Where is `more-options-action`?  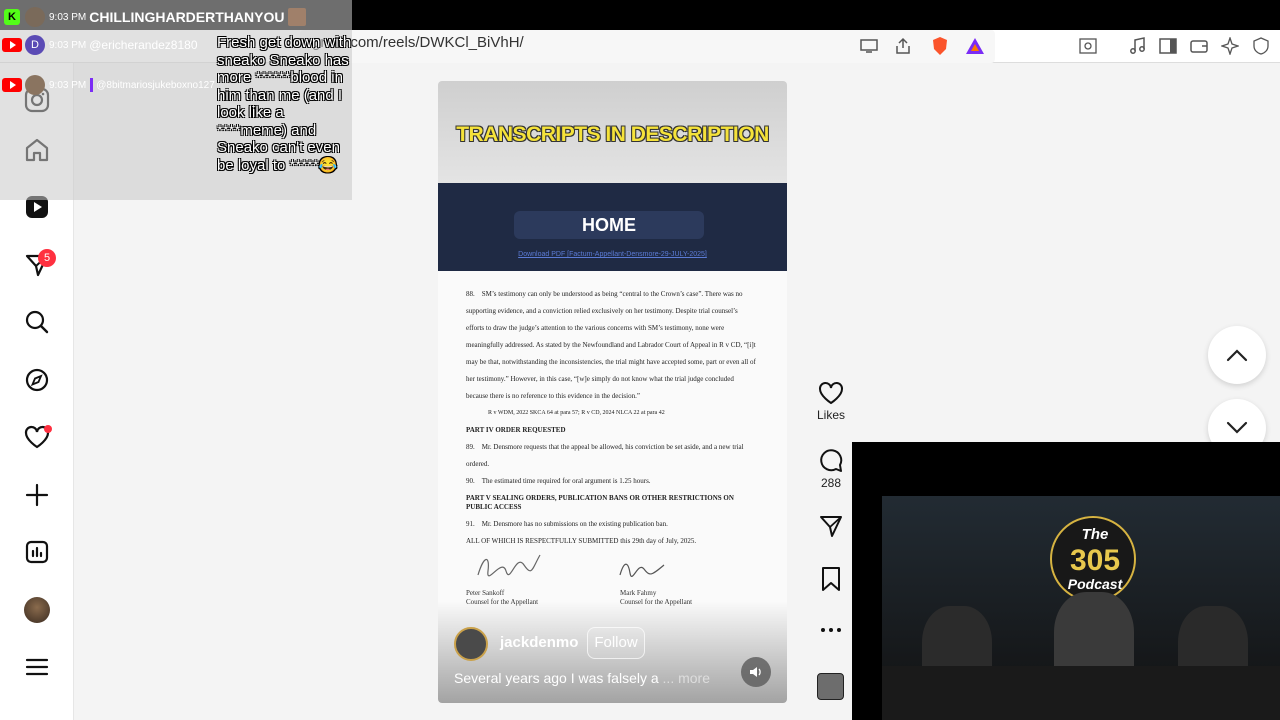 more-options-action is located at coordinates (831, 630).